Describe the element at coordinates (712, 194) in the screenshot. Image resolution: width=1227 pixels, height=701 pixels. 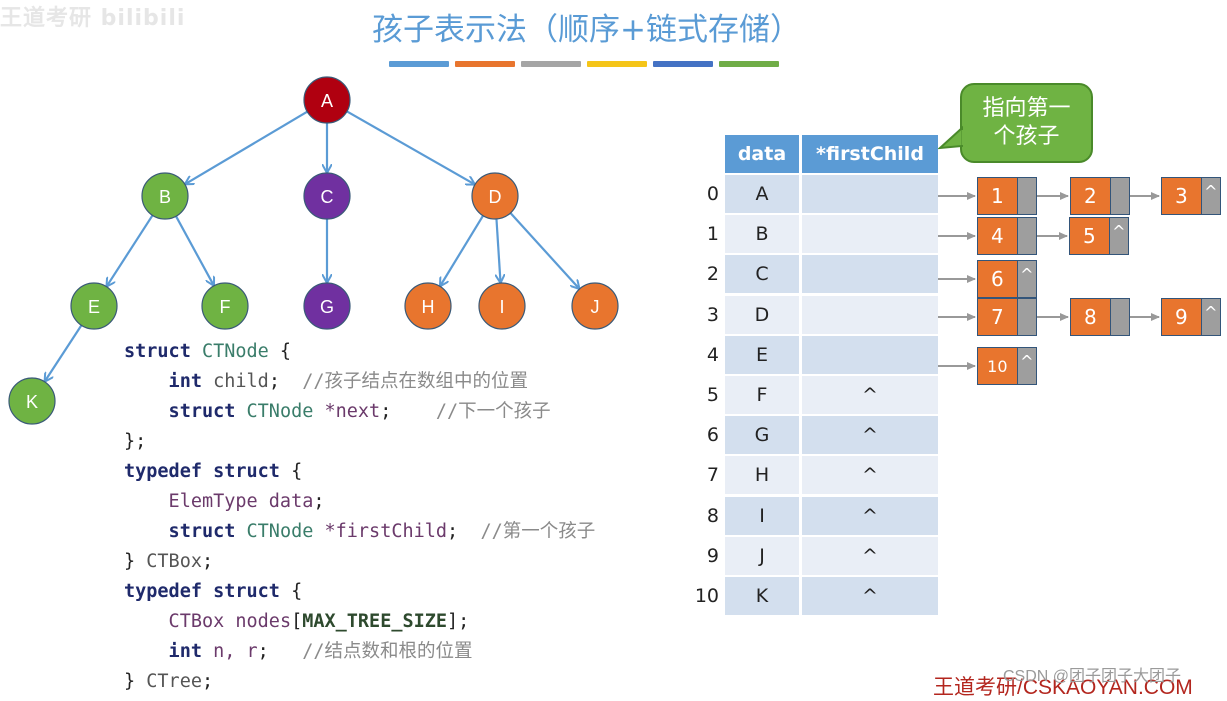
I see `row-index: 0` at that location.